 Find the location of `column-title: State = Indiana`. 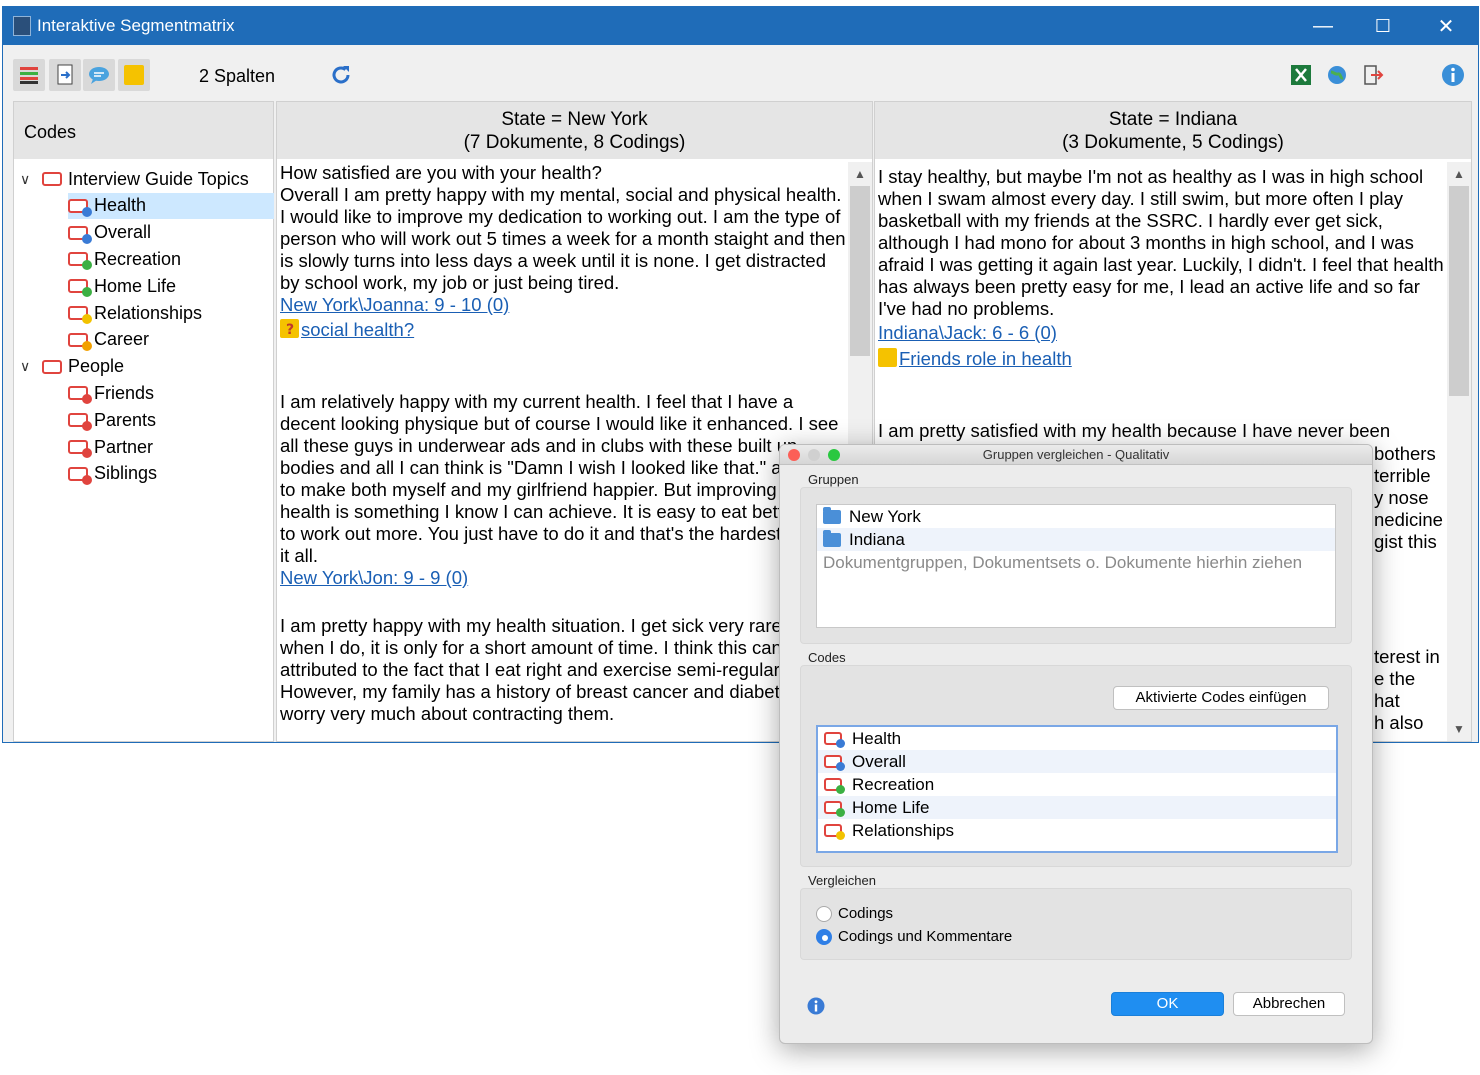

column-title: State = Indiana is located at coordinates (1173, 119).